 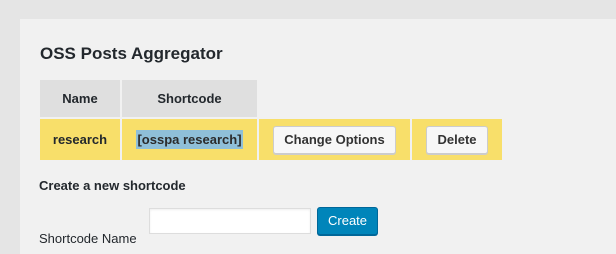 I want to click on create-shortcode-heading: Create a new shortcode, so click(x=112, y=185).